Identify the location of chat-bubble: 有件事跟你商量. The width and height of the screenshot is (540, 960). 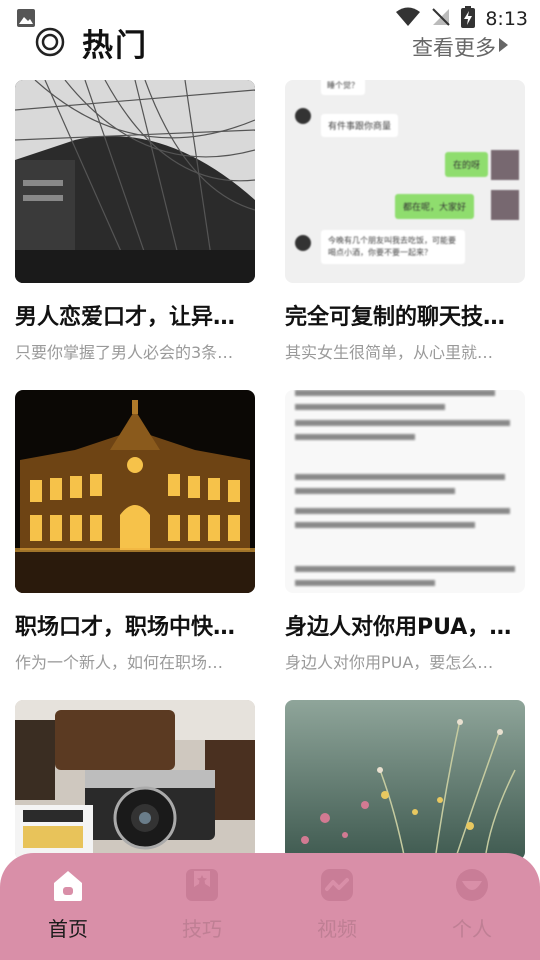
(360, 125).